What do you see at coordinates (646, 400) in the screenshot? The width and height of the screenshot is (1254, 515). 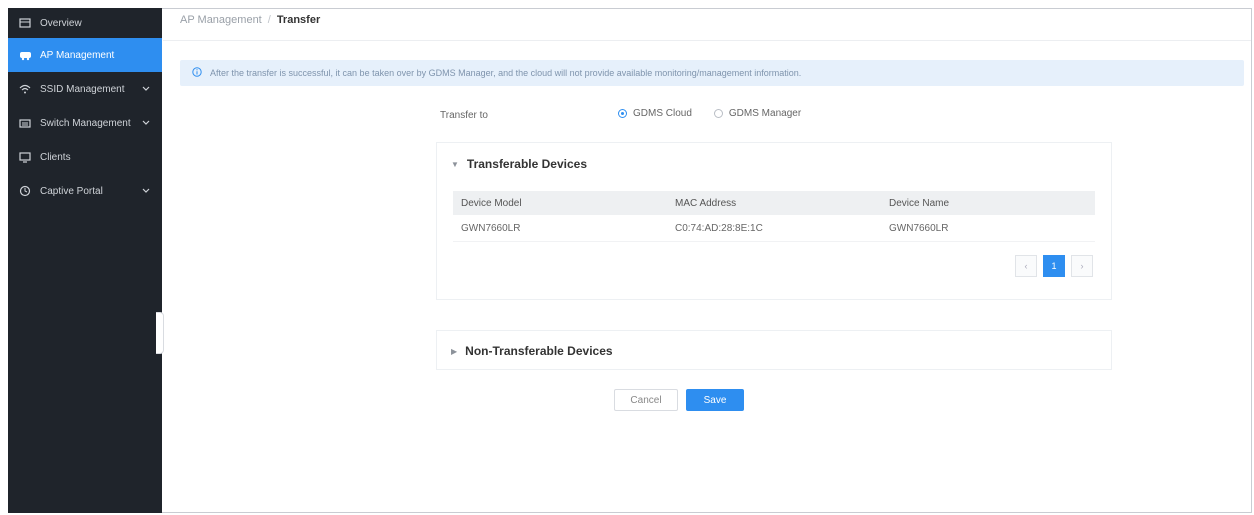 I see `cancel-button: Cancel` at bounding box center [646, 400].